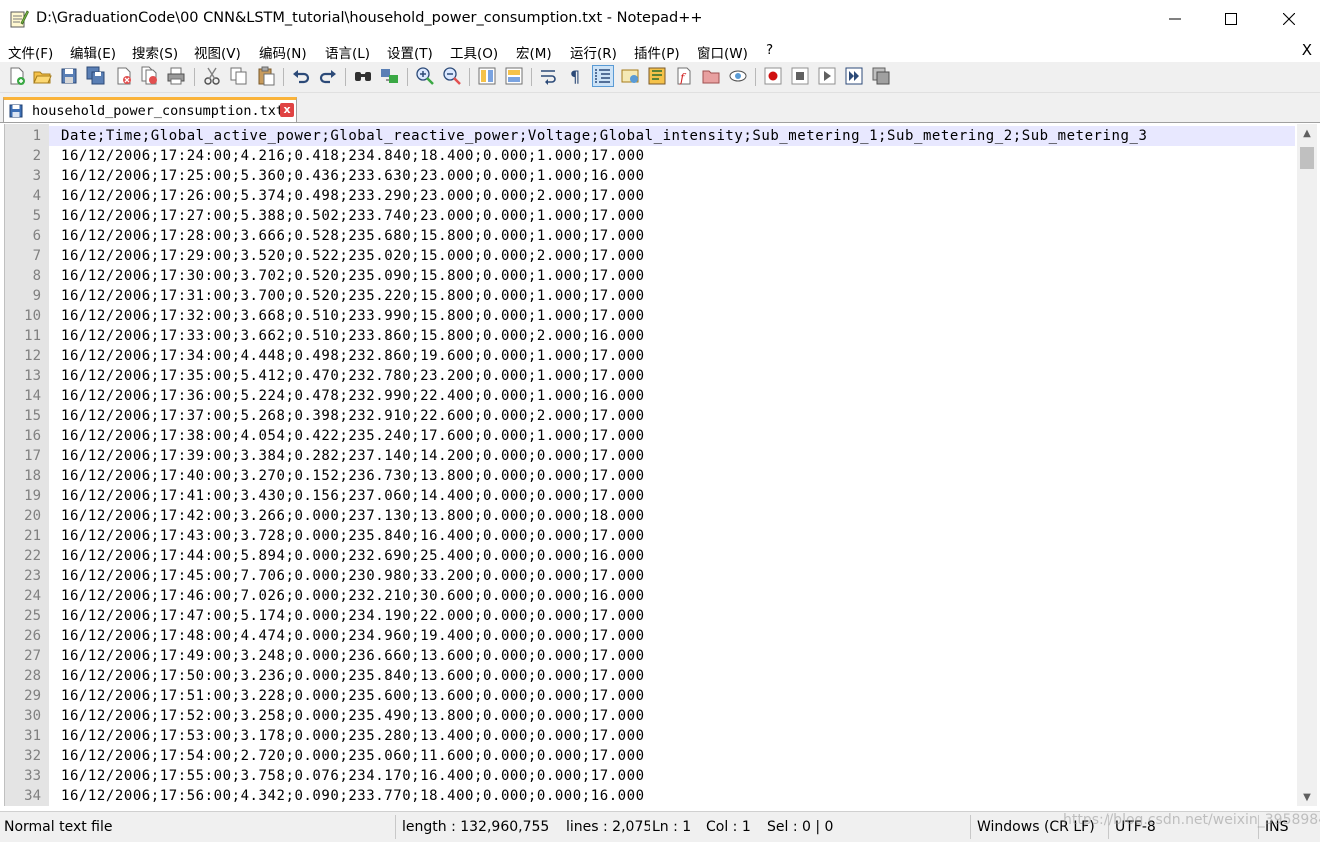 Image resolution: width=1320 pixels, height=842 pixels. What do you see at coordinates (608, 827) in the screenshot?
I see `status-lines: lines : 2,075` at bounding box center [608, 827].